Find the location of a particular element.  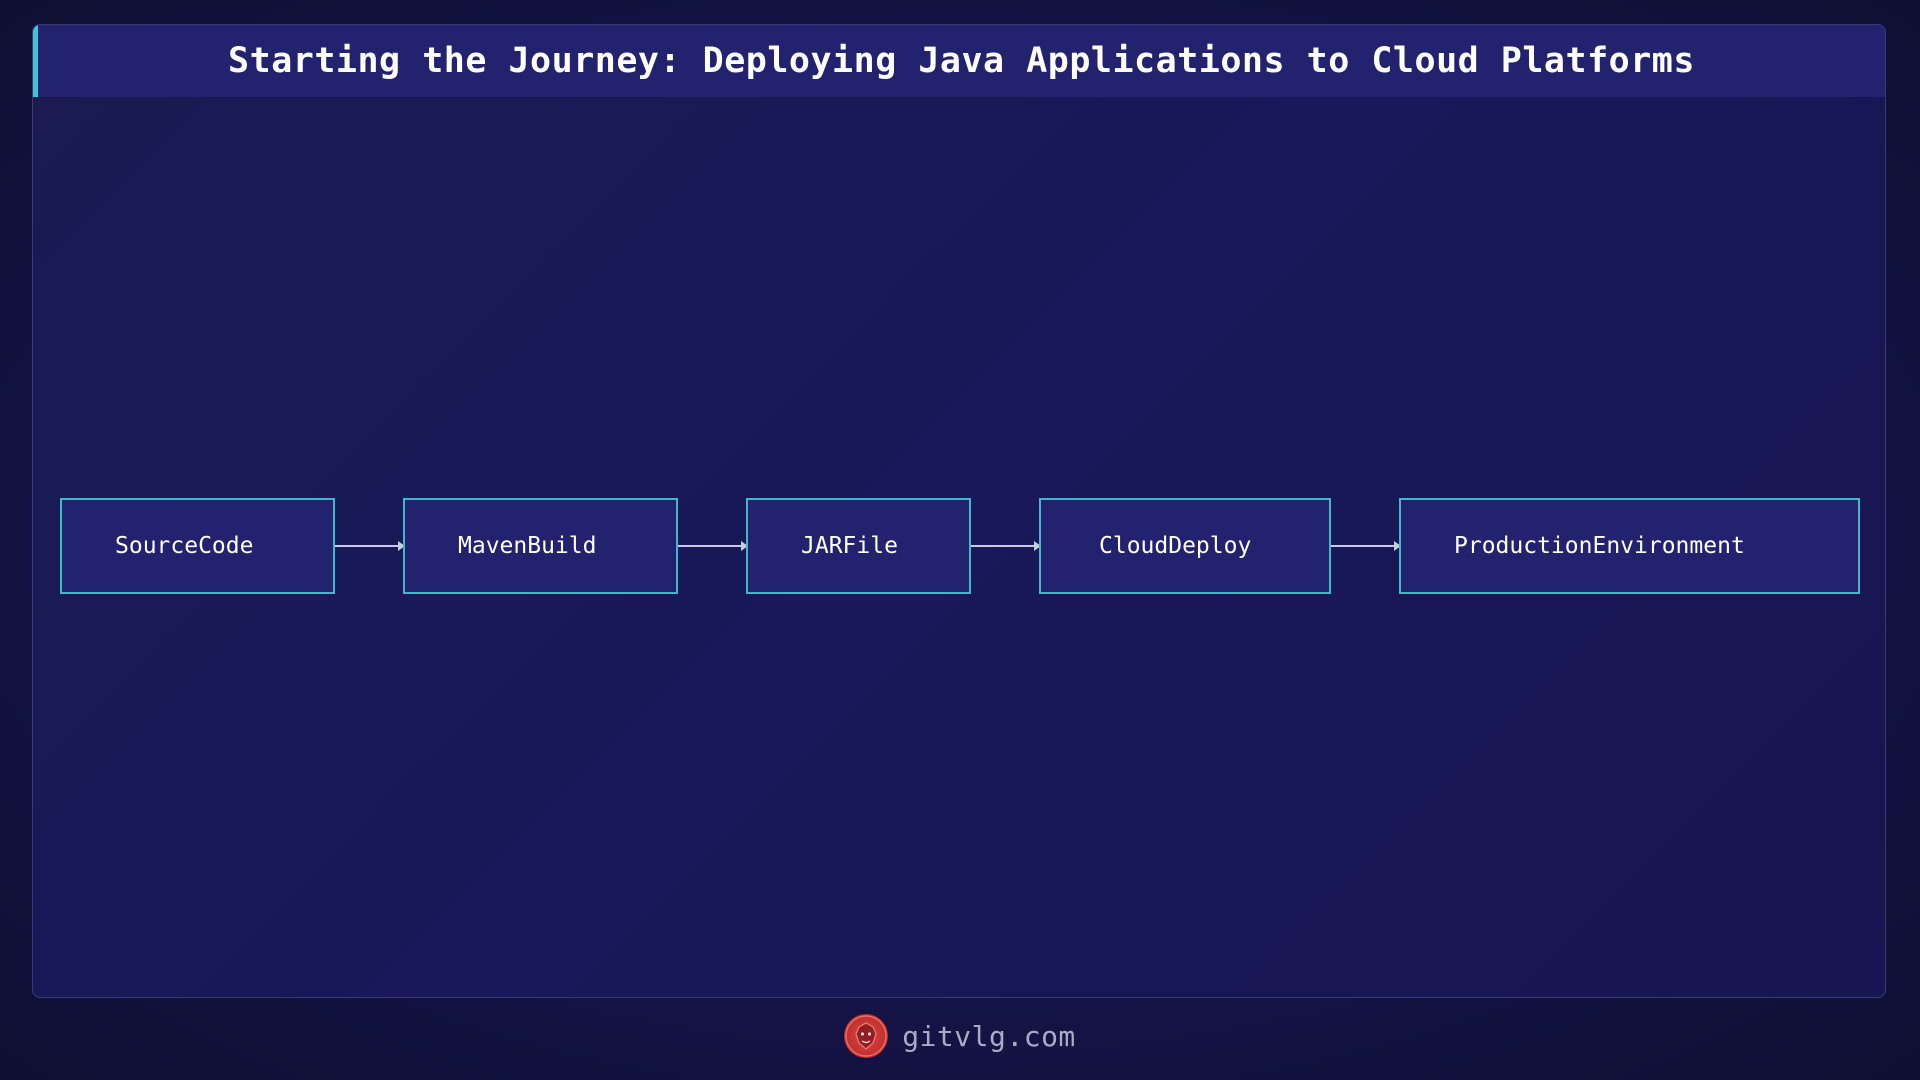

arrow-maven-to-jar is located at coordinates (713, 546).